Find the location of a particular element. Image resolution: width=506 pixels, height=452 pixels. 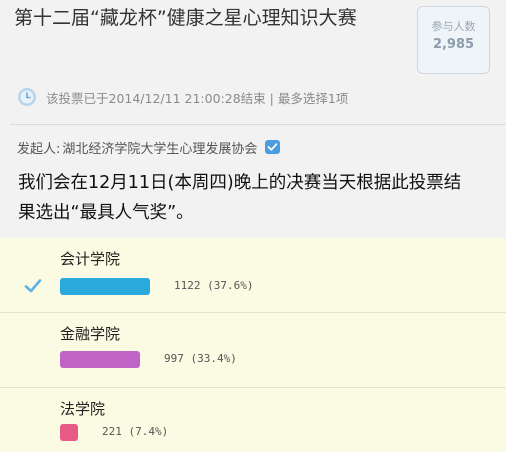

option-vote-count: 997 (33.4%) is located at coordinates (200, 358).